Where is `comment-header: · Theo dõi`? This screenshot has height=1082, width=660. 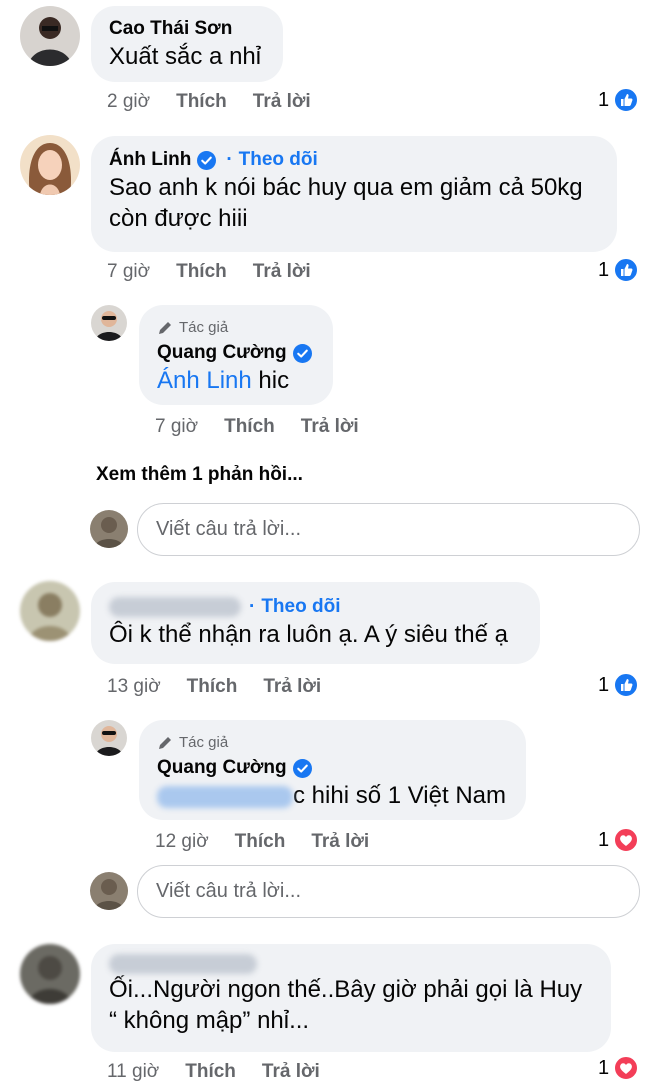 comment-header: · Theo dõi is located at coordinates (315, 607).